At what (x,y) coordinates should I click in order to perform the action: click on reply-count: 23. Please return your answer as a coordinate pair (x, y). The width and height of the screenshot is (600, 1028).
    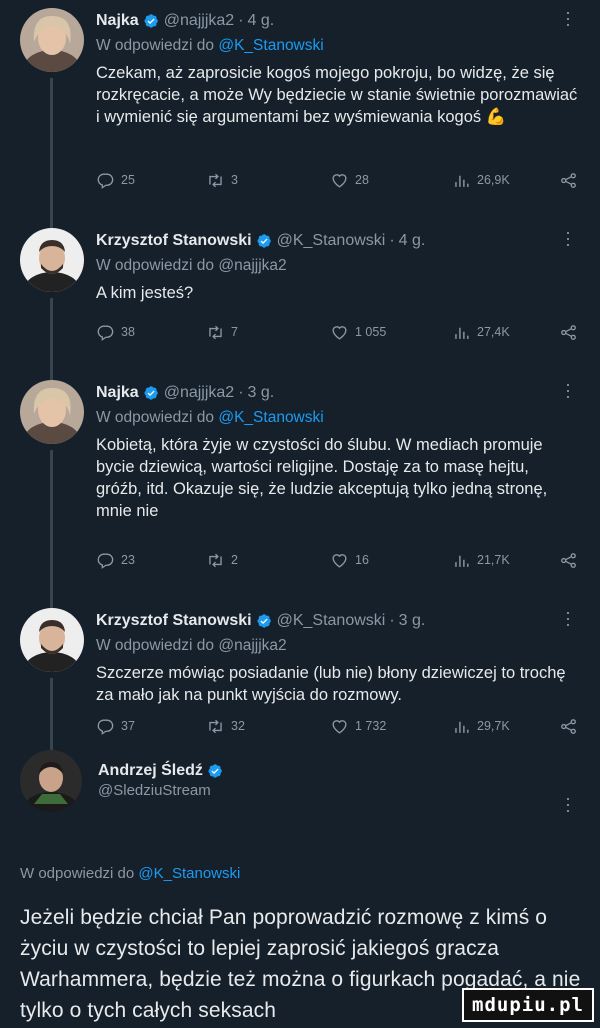
    Looking at the image, I should click on (128, 560).